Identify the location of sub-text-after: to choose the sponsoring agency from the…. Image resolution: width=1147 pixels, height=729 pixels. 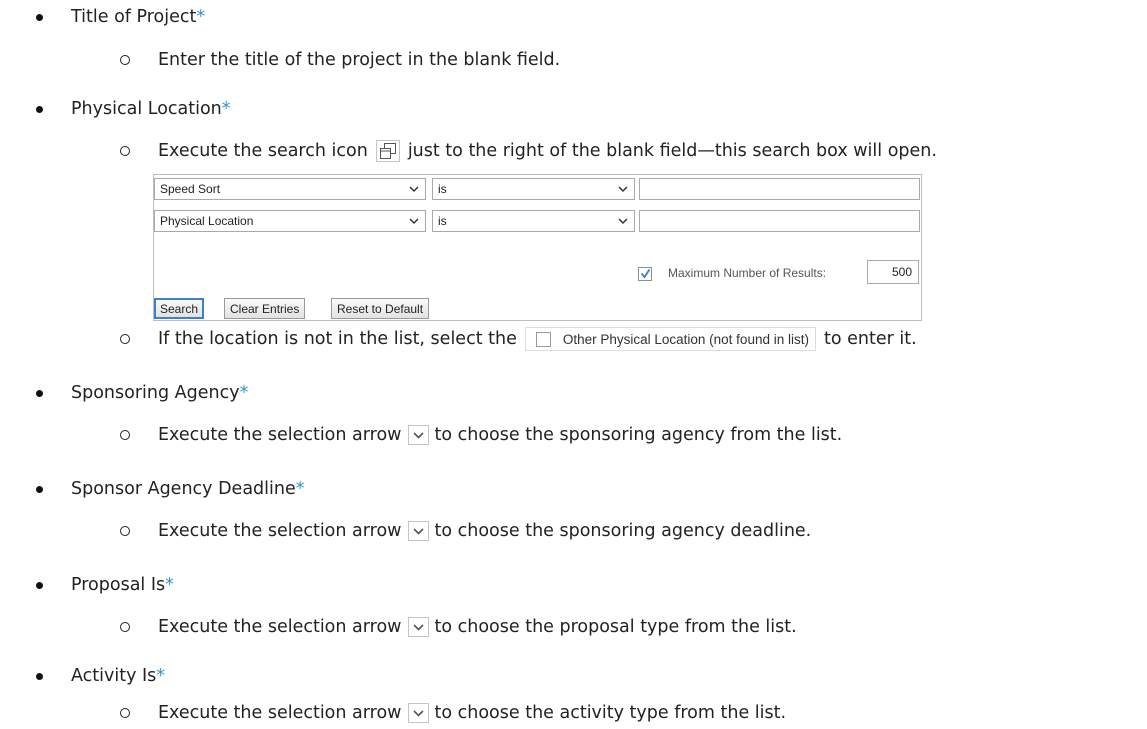
(638, 435).